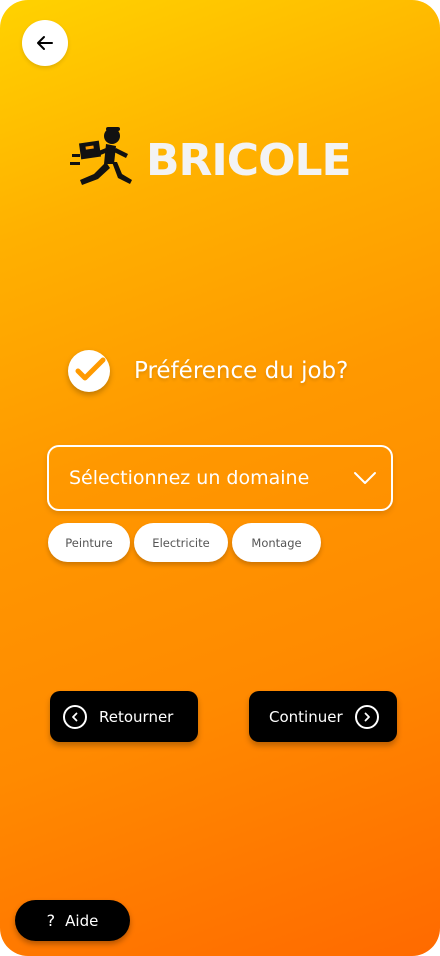 The image size is (440, 956). I want to click on continue-button: Continuer, so click(323, 716).